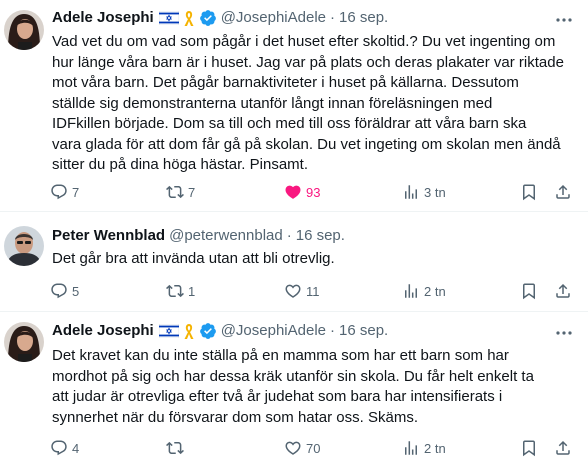  I want to click on like-button: 70, so click(302, 448).